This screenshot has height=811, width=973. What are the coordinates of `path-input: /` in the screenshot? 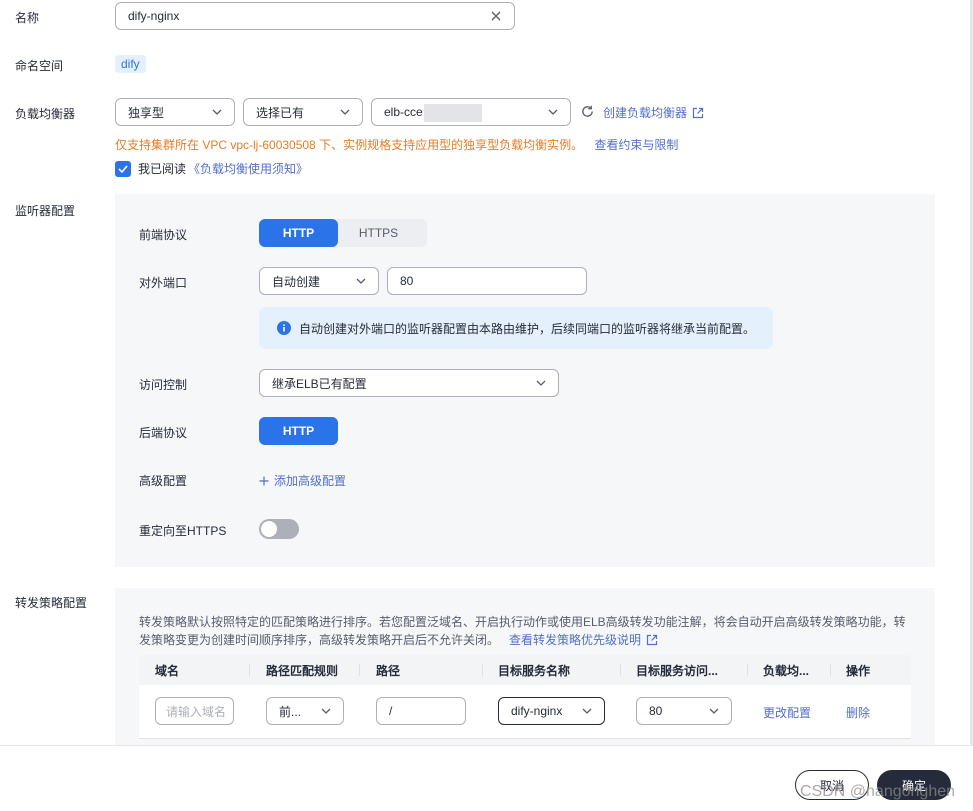 It's located at (421, 711).